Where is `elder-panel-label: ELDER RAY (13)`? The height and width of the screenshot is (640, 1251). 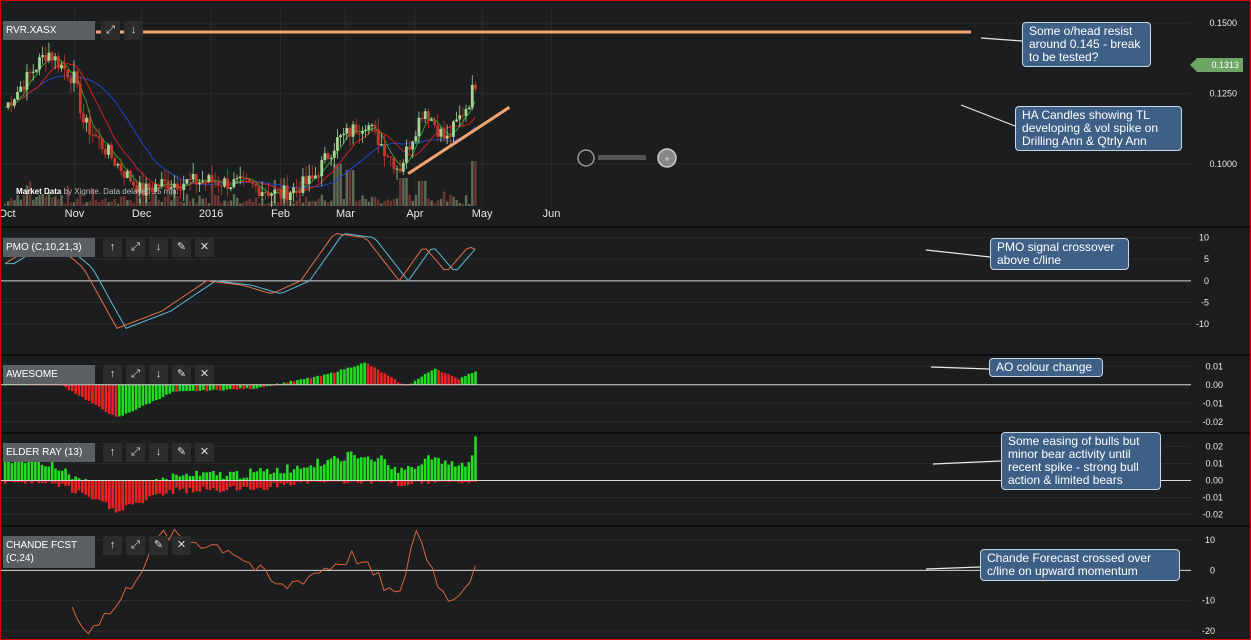 elder-panel-label: ELDER RAY (13) is located at coordinates (49, 452).